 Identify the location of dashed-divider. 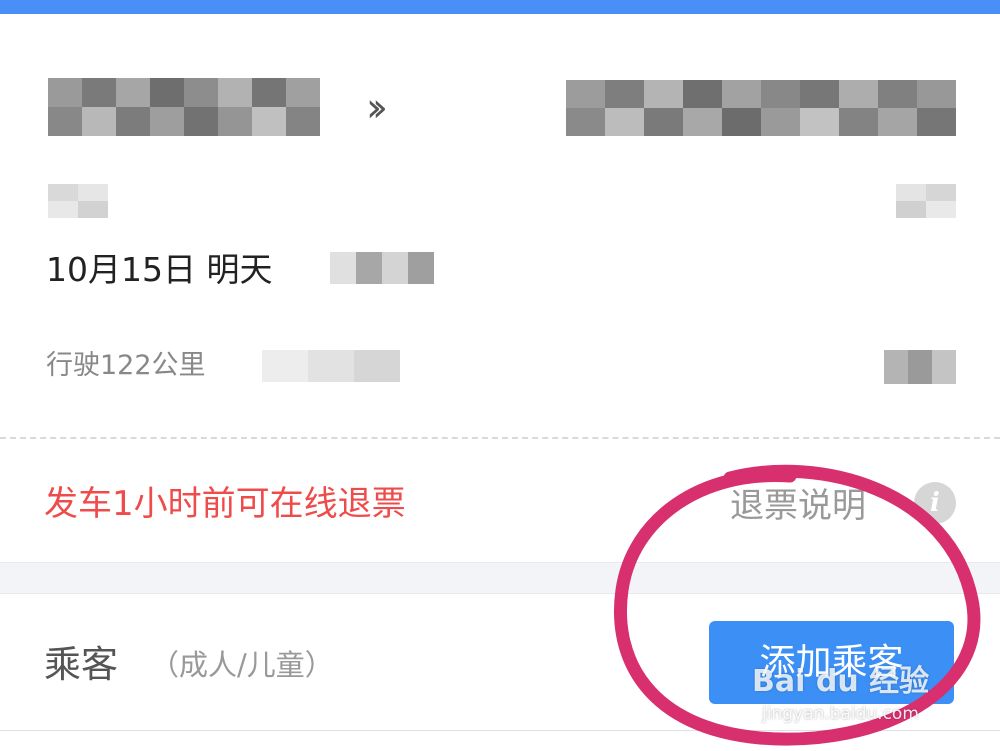
(500, 438).